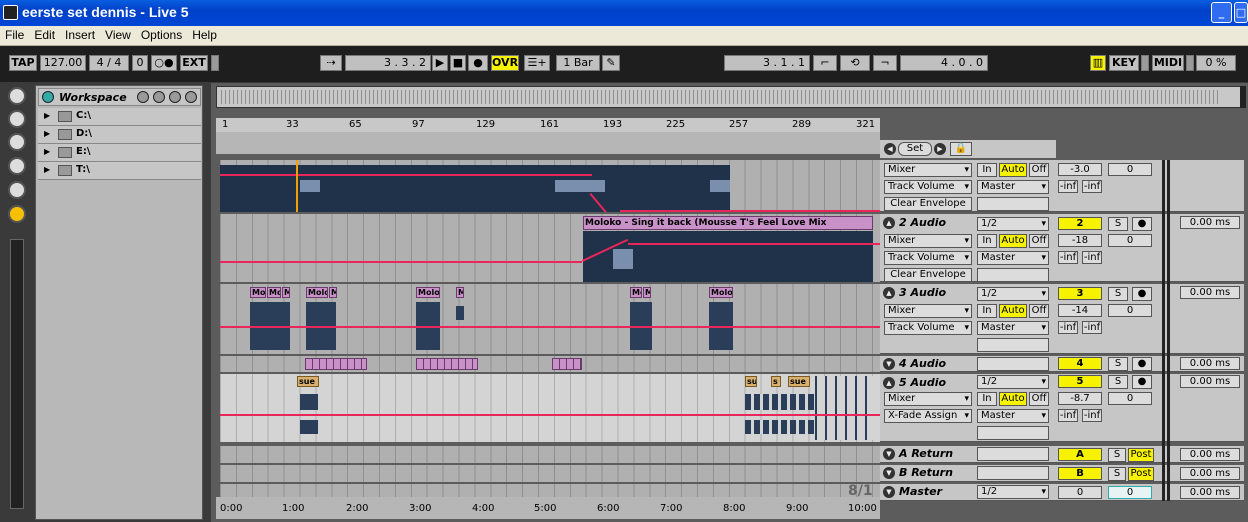  What do you see at coordinates (550, 408) in the screenshot?
I see `track-lane-5: sue su s sue` at bounding box center [550, 408].